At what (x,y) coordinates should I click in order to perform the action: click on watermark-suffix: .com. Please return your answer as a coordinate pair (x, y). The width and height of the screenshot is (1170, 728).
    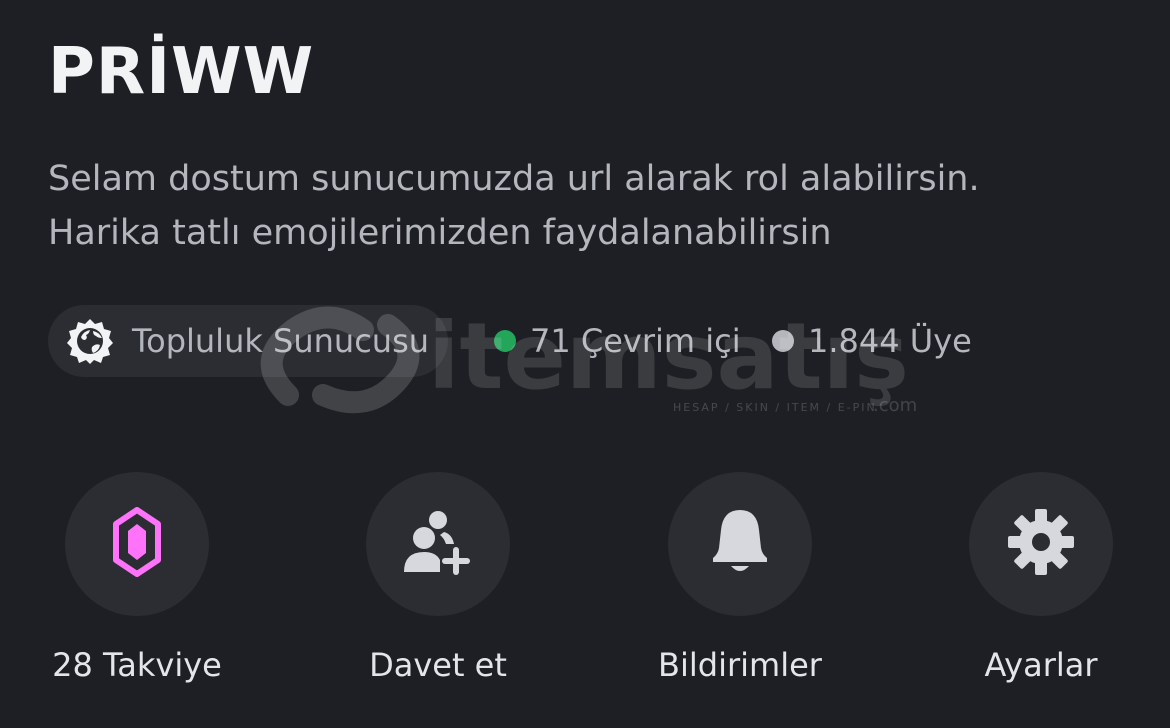
    Looking at the image, I should click on (895, 405).